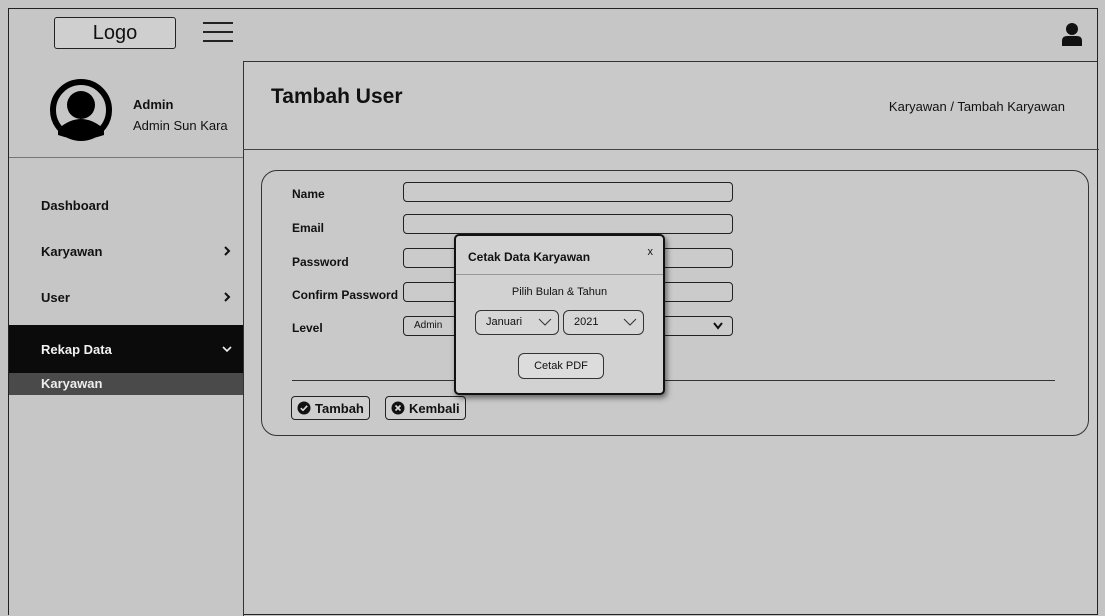  I want to click on confirm-password-label: Confirm Password, so click(345, 295).